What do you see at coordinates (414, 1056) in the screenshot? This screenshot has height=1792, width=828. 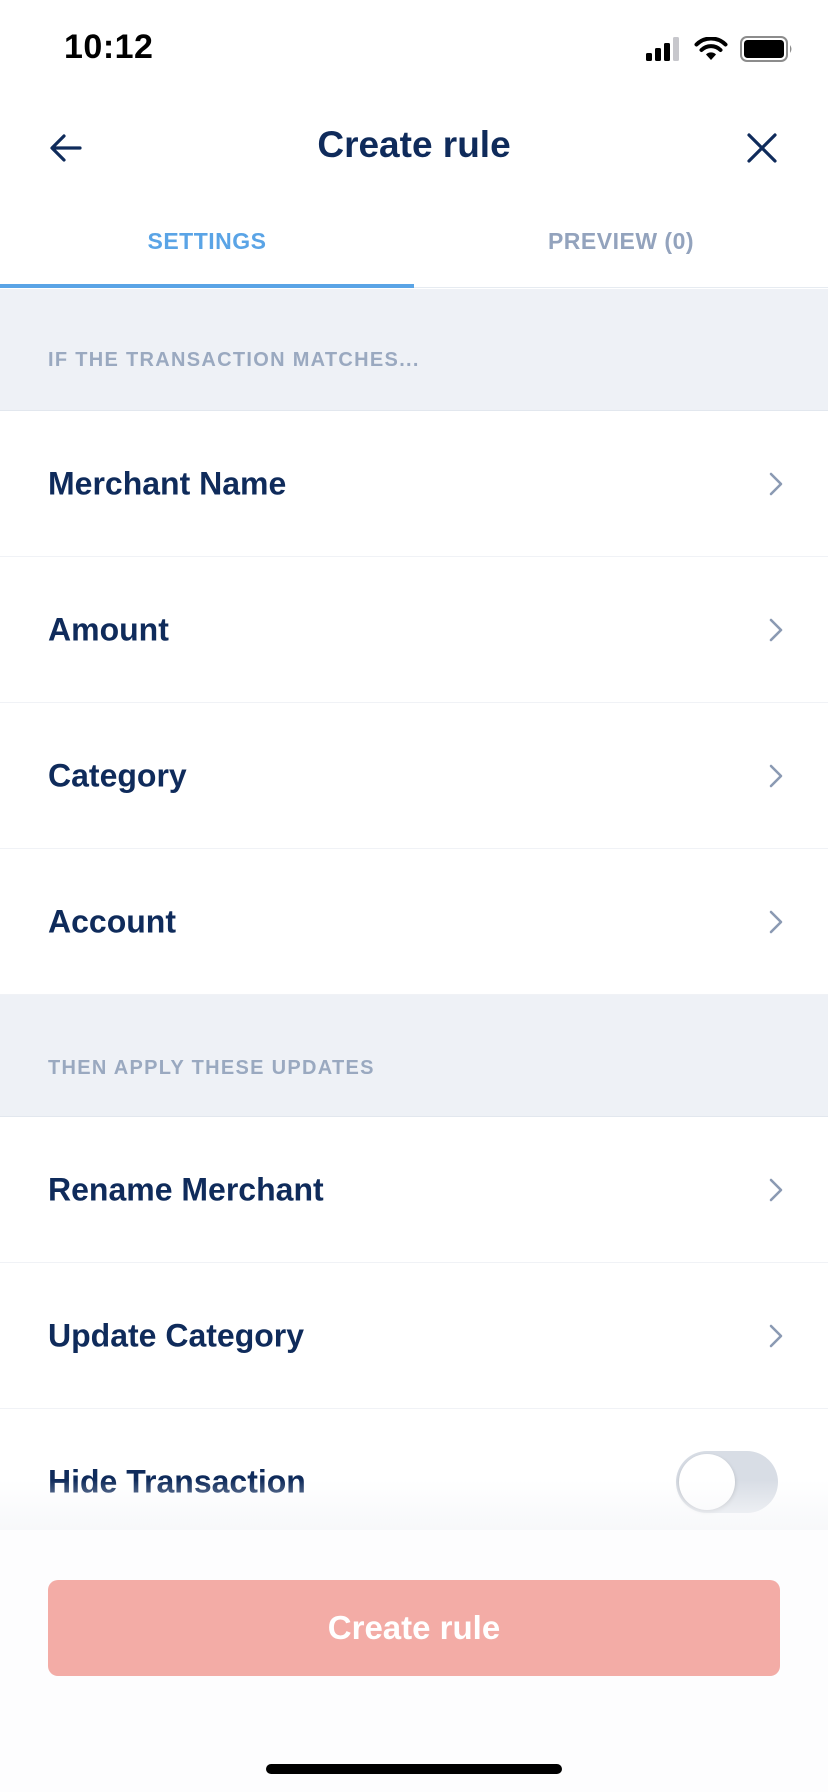 I see `actions-section-header: THEN APPLY THESE UPDATES` at bounding box center [414, 1056].